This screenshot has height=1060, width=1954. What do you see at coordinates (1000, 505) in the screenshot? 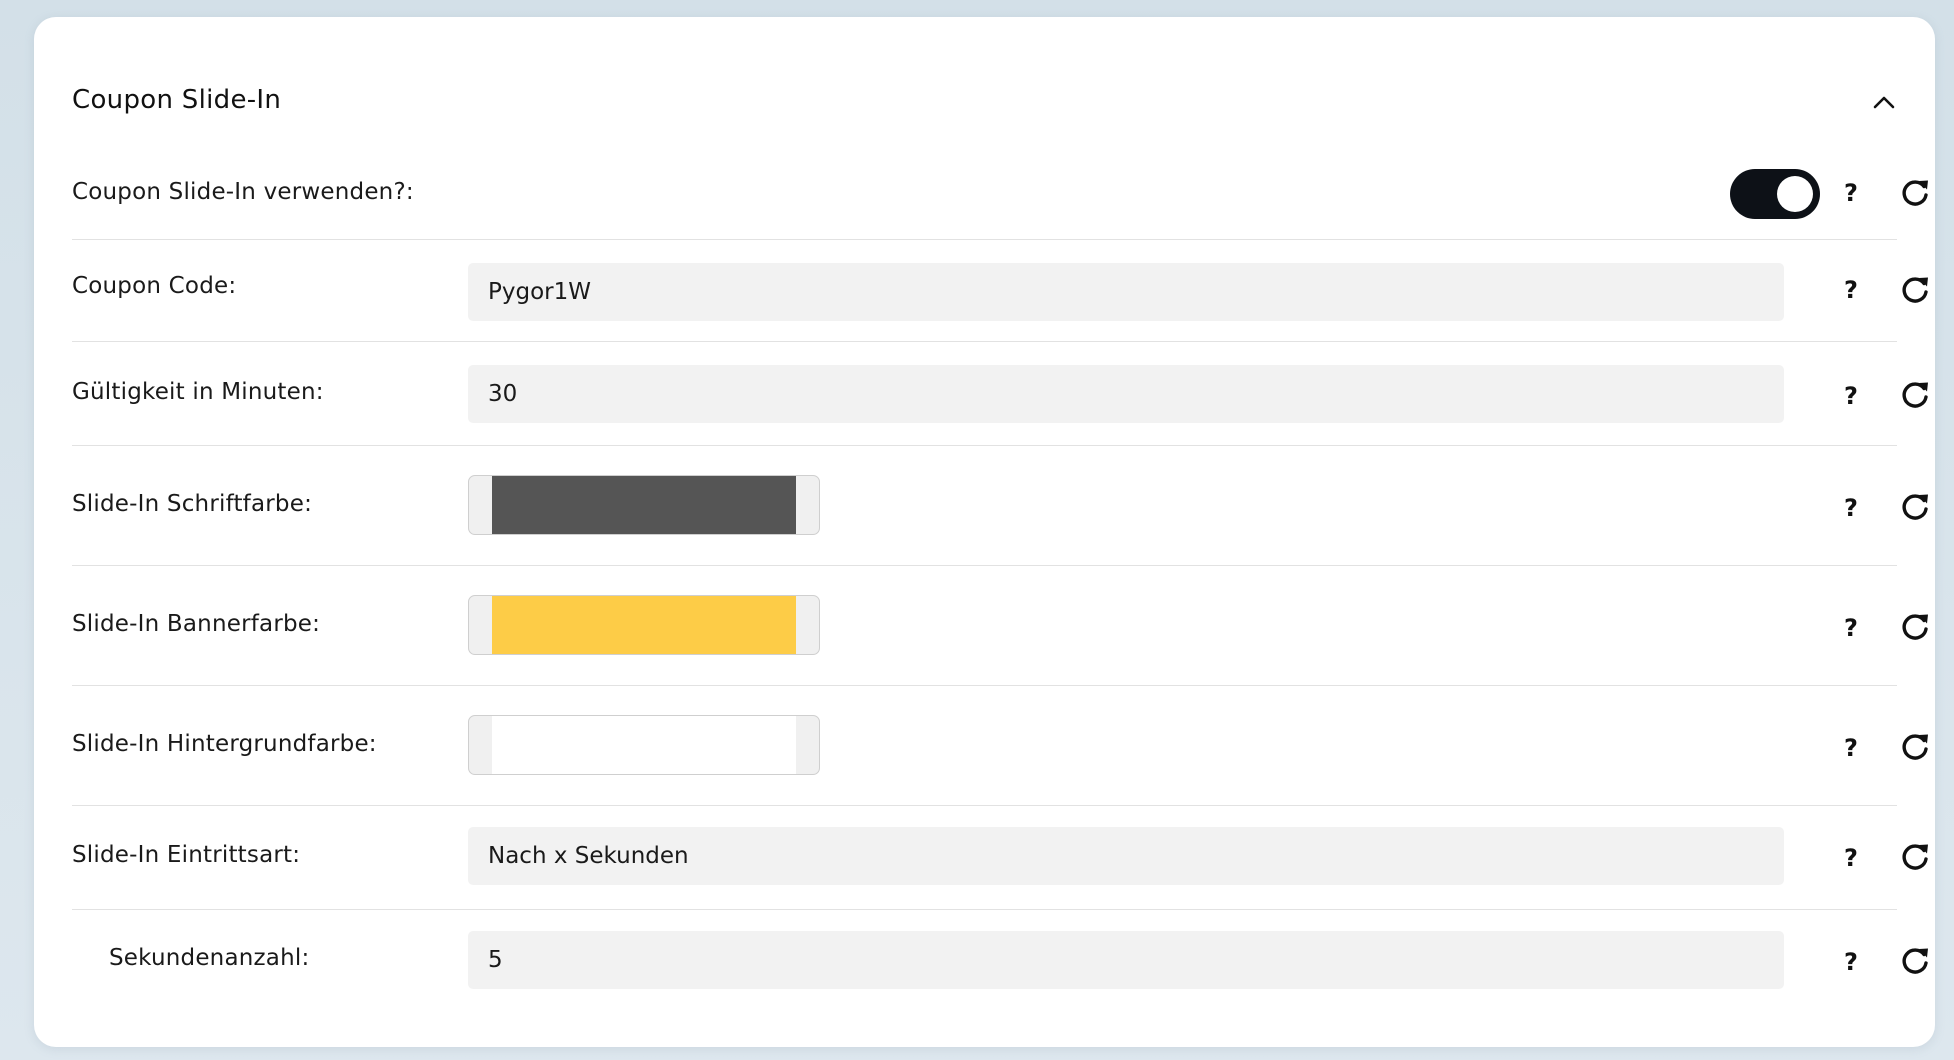
I see `row-font-color: Slide-In Schriftfarbe: ?` at bounding box center [1000, 505].